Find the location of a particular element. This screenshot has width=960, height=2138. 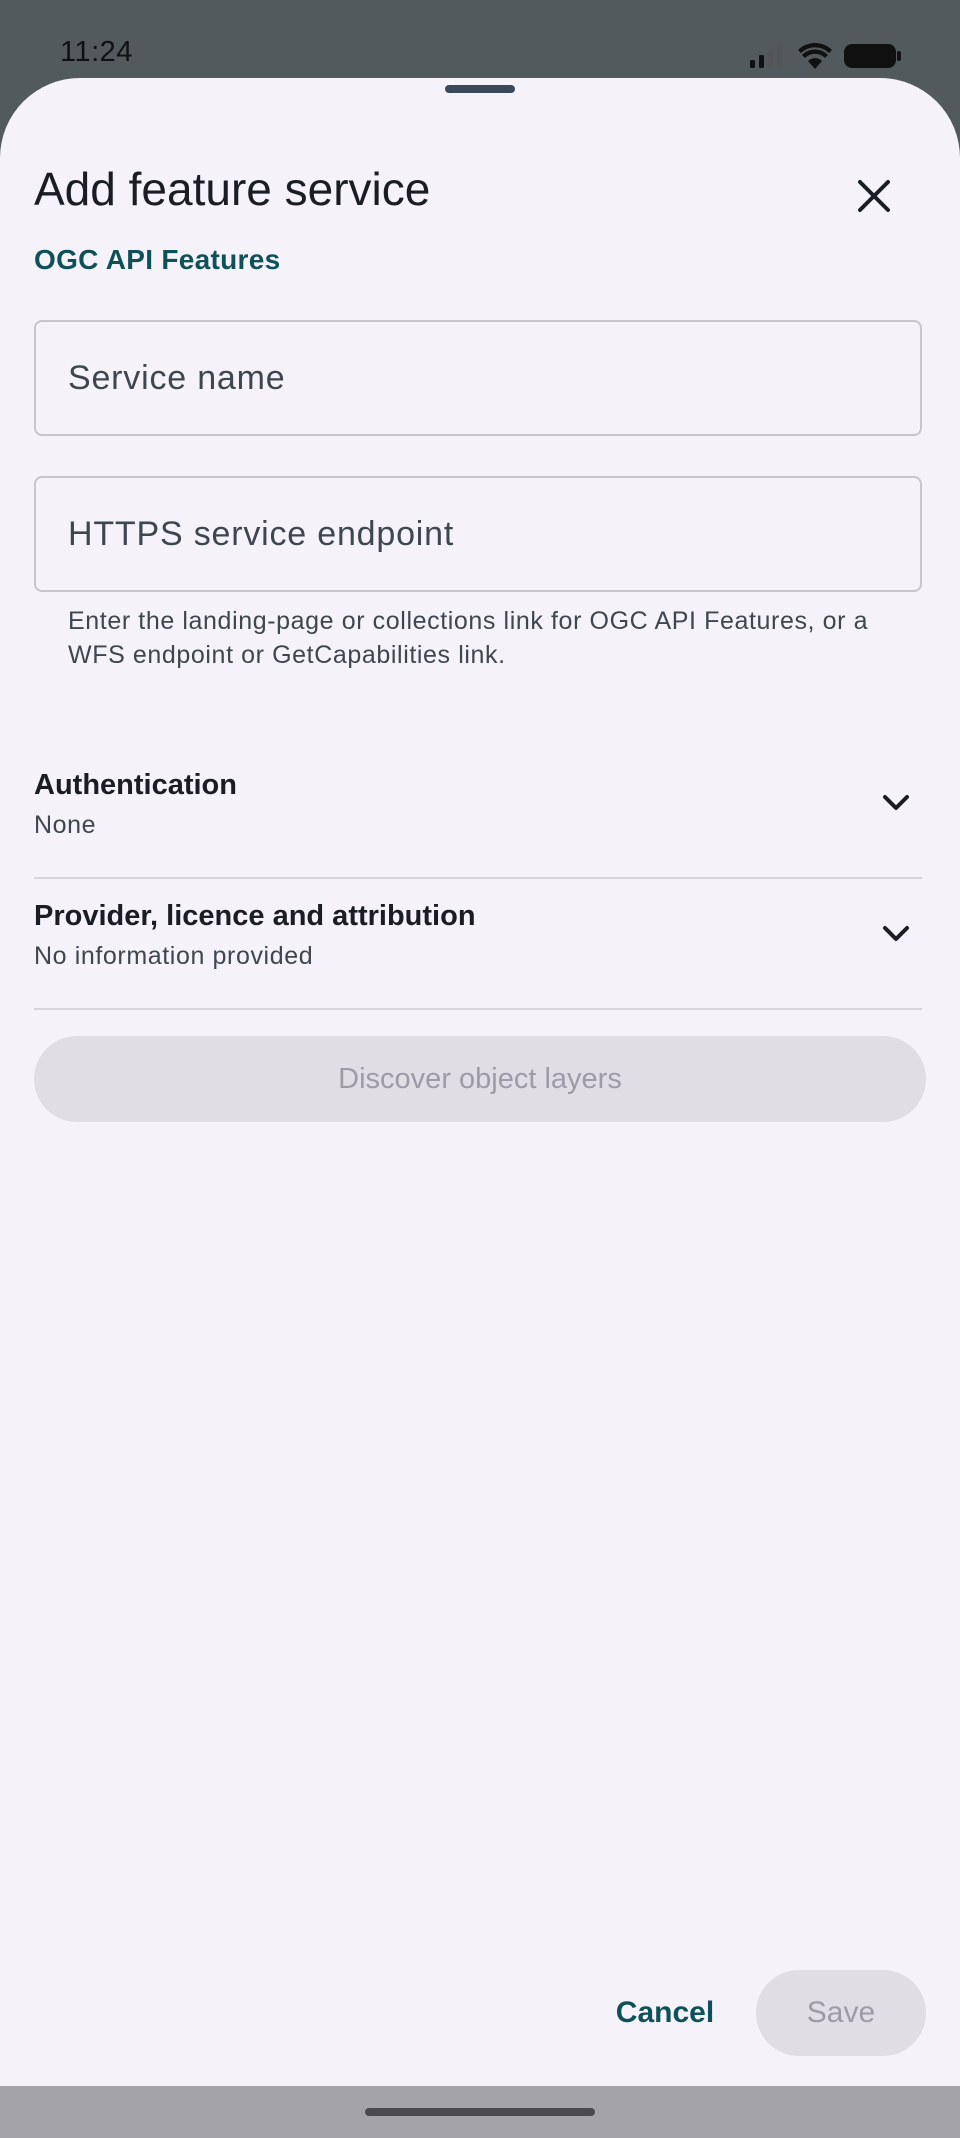

close-button is located at coordinates (874, 196).